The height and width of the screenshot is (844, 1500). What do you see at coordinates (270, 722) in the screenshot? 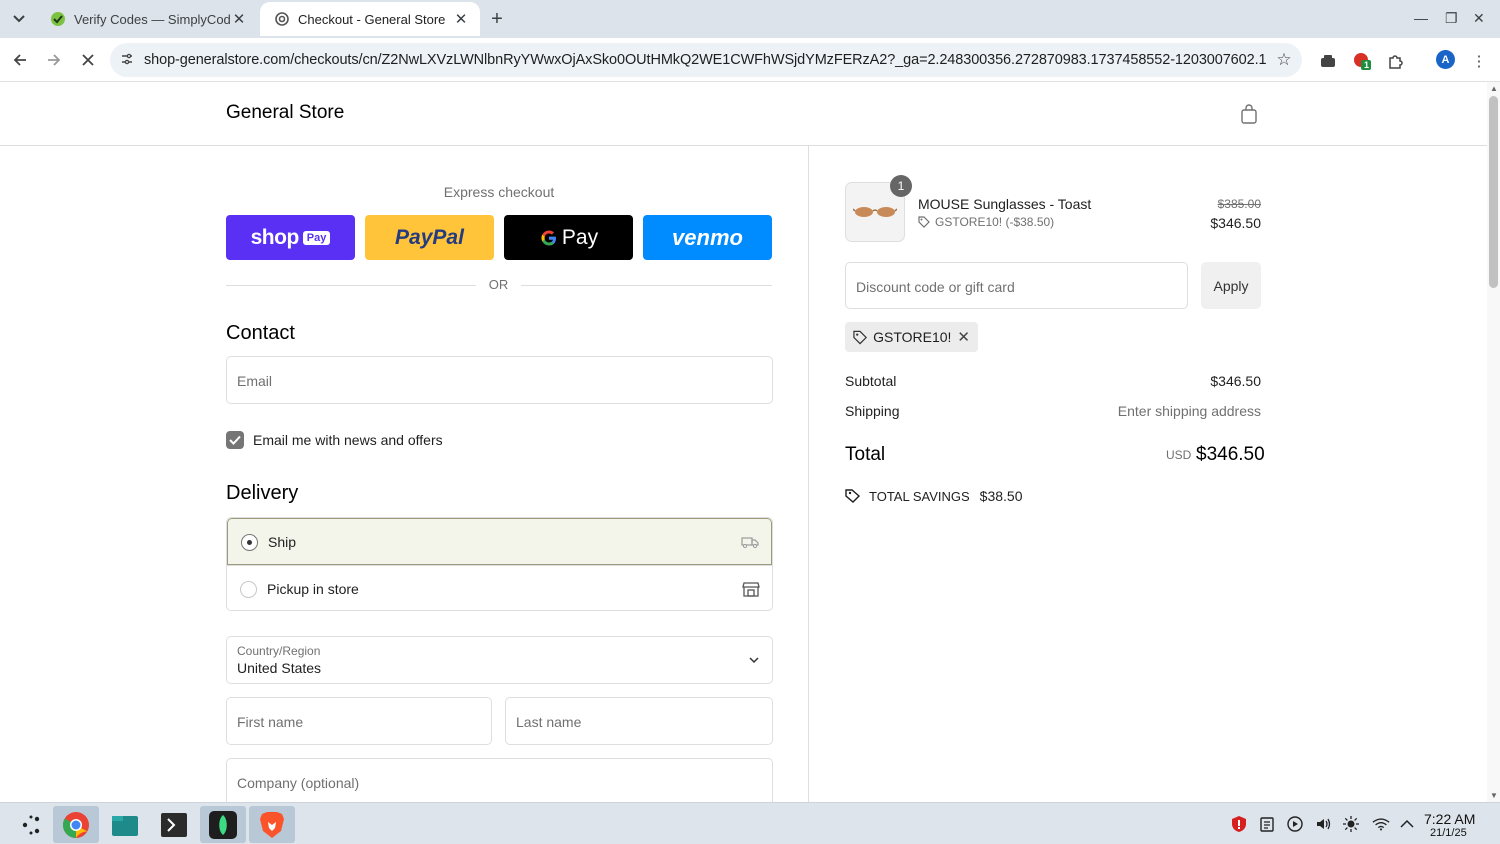
I see `first-name-placeholder: First name` at bounding box center [270, 722].